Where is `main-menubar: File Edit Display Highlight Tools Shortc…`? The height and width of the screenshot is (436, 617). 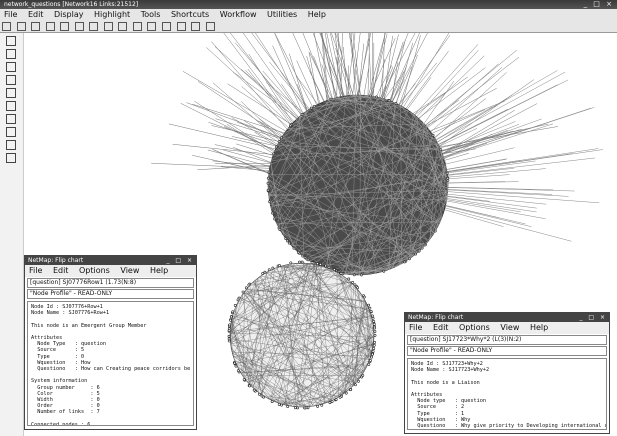 main-menubar: File Edit Display Highlight Tools Shortc… is located at coordinates (308, 15).